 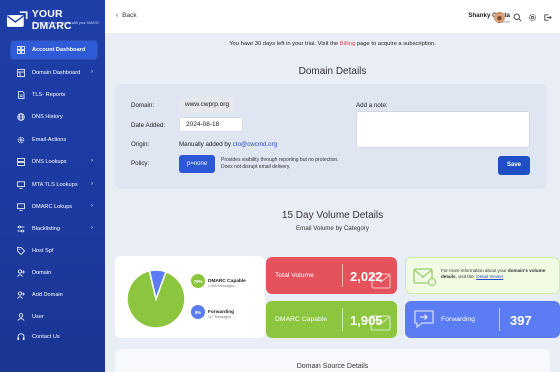 What do you see at coordinates (532, 17) in the screenshot?
I see `gear-icon` at bounding box center [532, 17].